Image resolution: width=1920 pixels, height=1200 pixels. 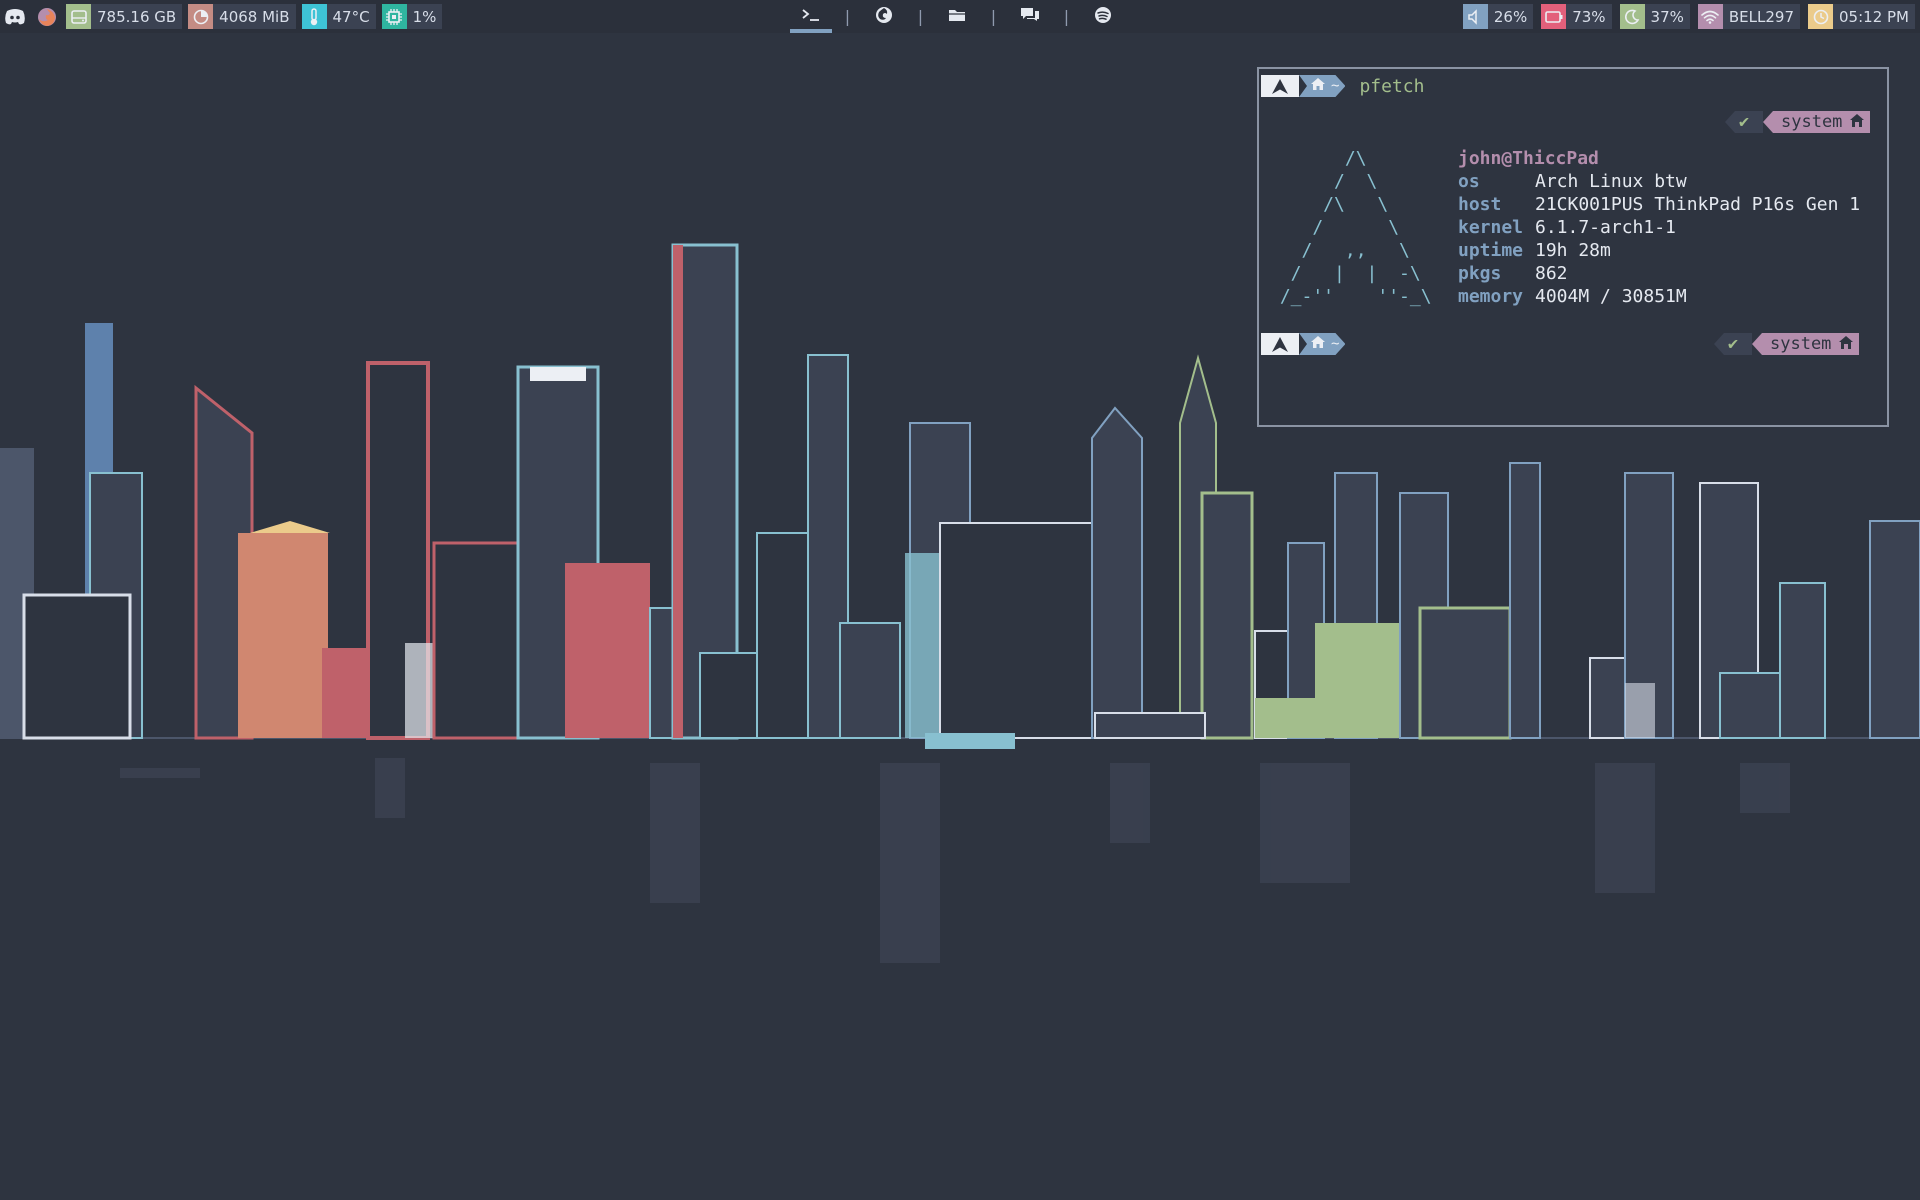 I want to click on temperature-module: 47°C, so click(x=338, y=16).